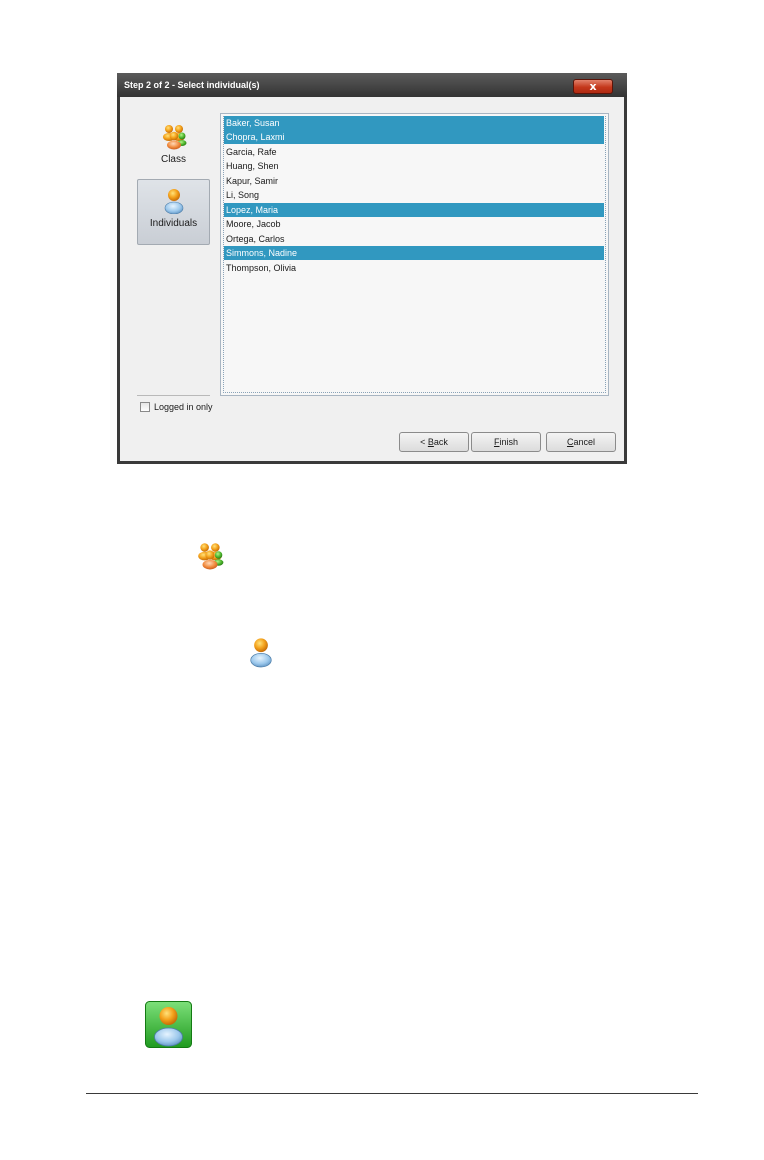 Image resolution: width=764 pixels, height=1160 pixels. What do you see at coordinates (584, 442) in the screenshot?
I see `cancel-button-rest: ancel` at bounding box center [584, 442].